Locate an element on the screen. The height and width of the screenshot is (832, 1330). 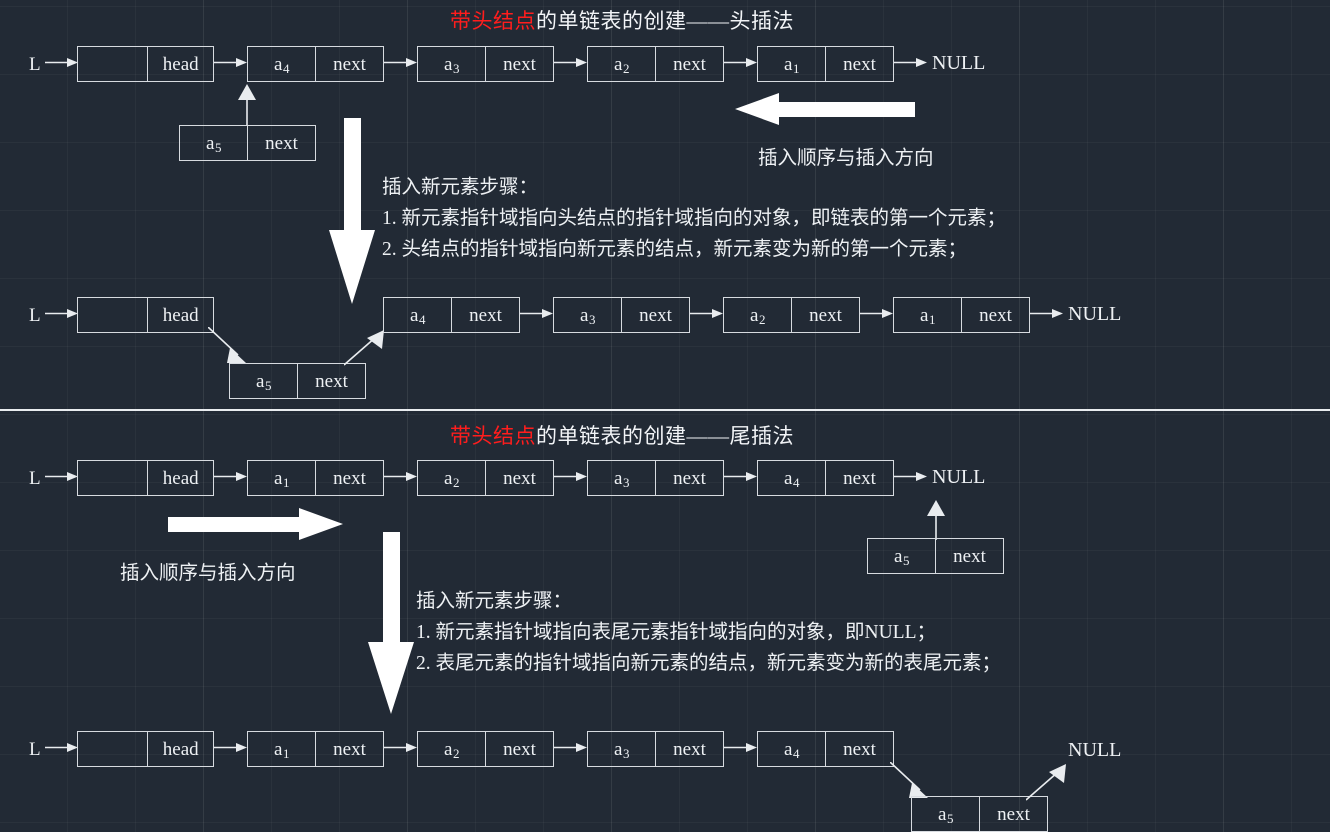
s1r1-arrow-L-to-head is located at coordinates (61, 62).